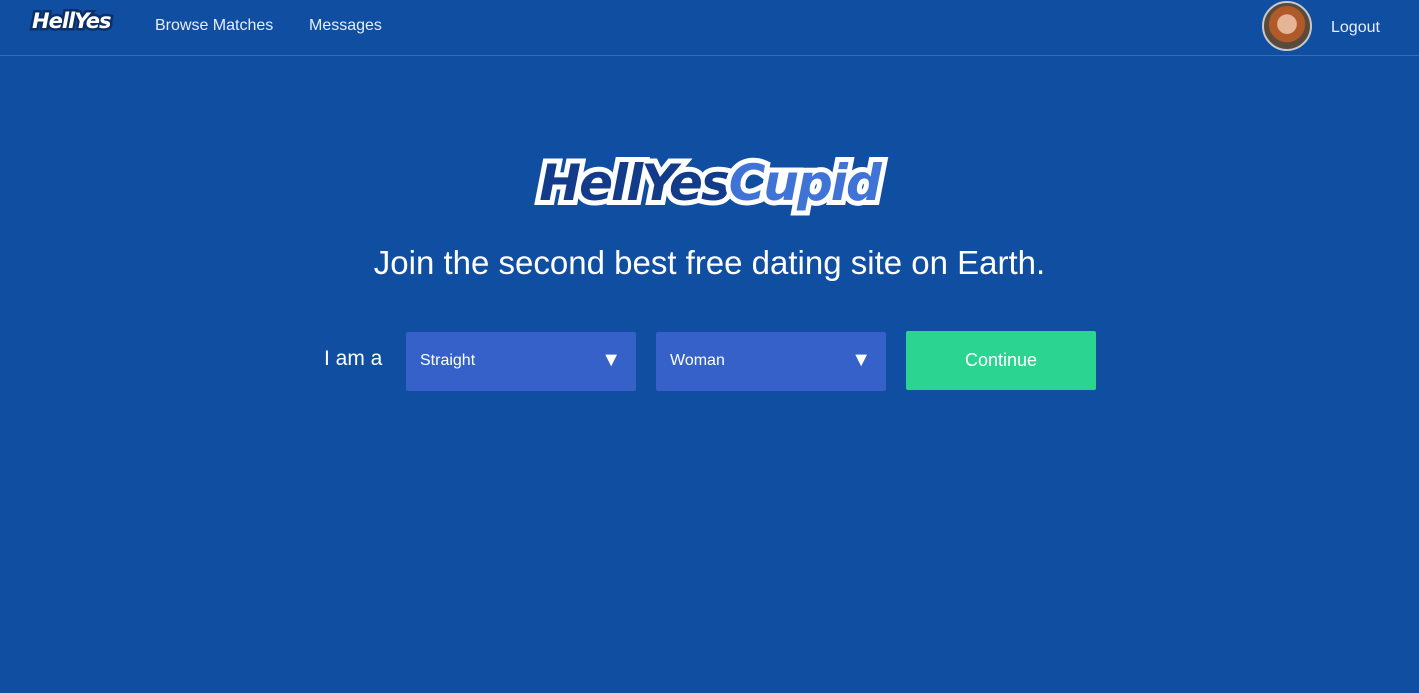  What do you see at coordinates (771, 361) in the screenshot?
I see `gender-select: Woman ▼` at bounding box center [771, 361].